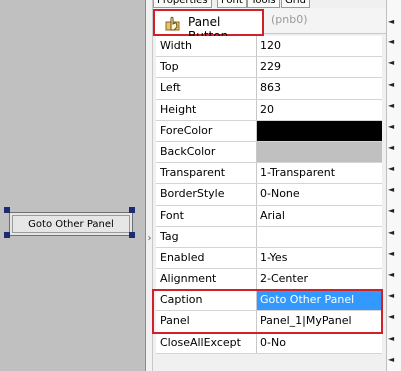 The image size is (401, 371). I want to click on resize-handle-top-right, so click(132, 210).